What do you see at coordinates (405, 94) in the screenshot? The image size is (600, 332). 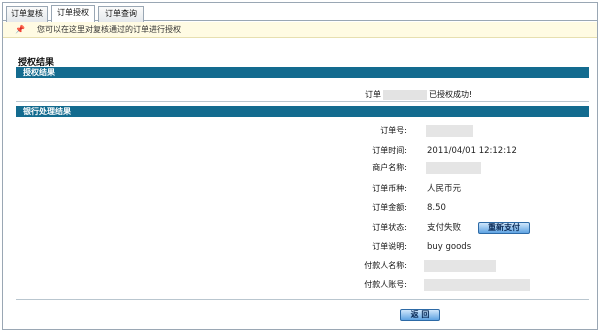 I see `redacted-order-number` at bounding box center [405, 94].